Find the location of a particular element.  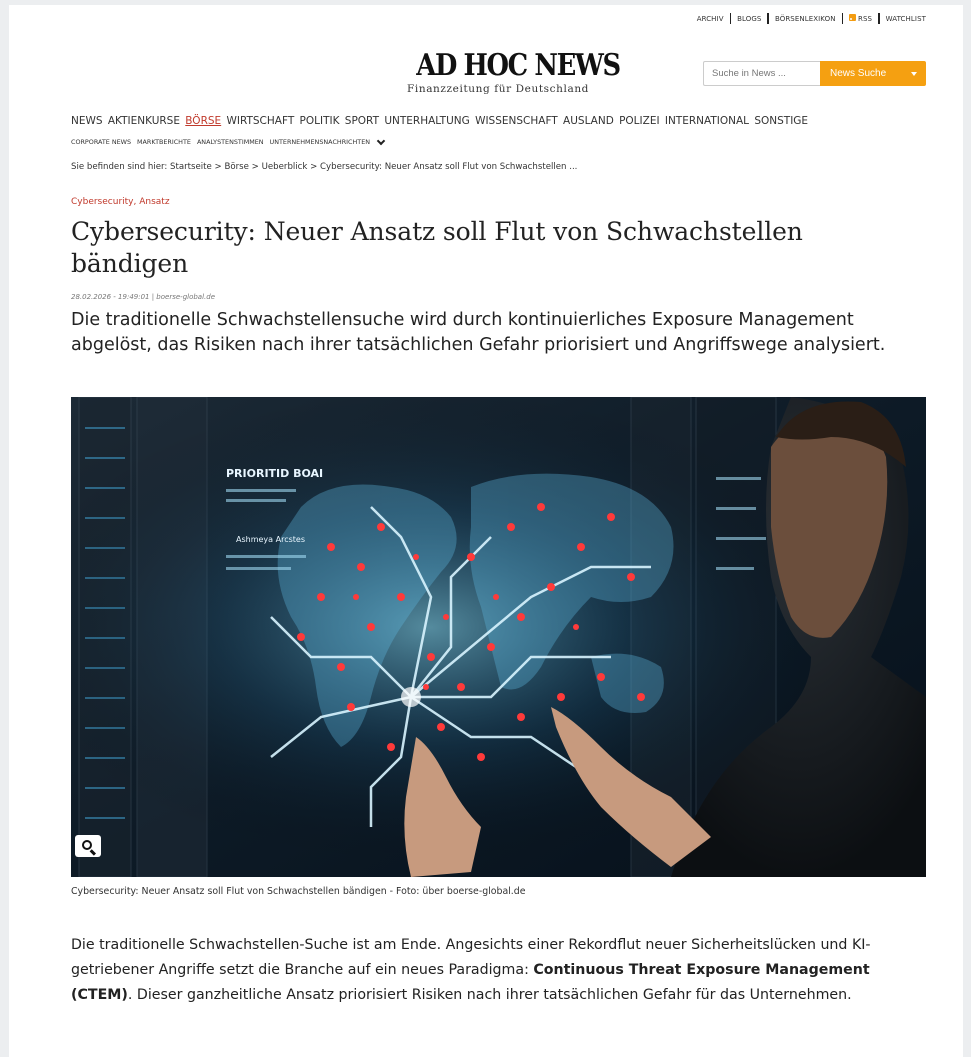

logo-tagline: Finanzzeitung für Deutschland is located at coordinates (498, 89).